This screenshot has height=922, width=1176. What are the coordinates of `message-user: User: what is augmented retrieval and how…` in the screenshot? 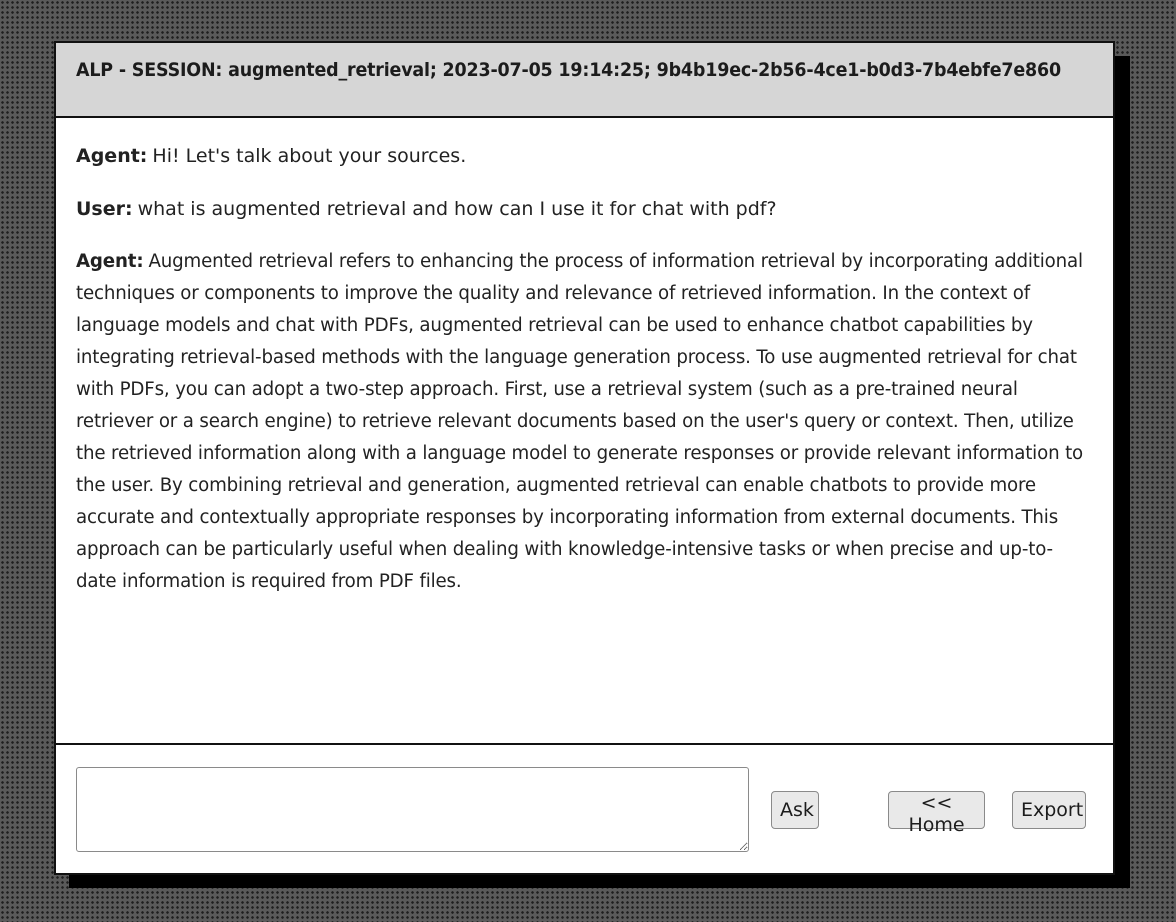 It's located at (584, 209).